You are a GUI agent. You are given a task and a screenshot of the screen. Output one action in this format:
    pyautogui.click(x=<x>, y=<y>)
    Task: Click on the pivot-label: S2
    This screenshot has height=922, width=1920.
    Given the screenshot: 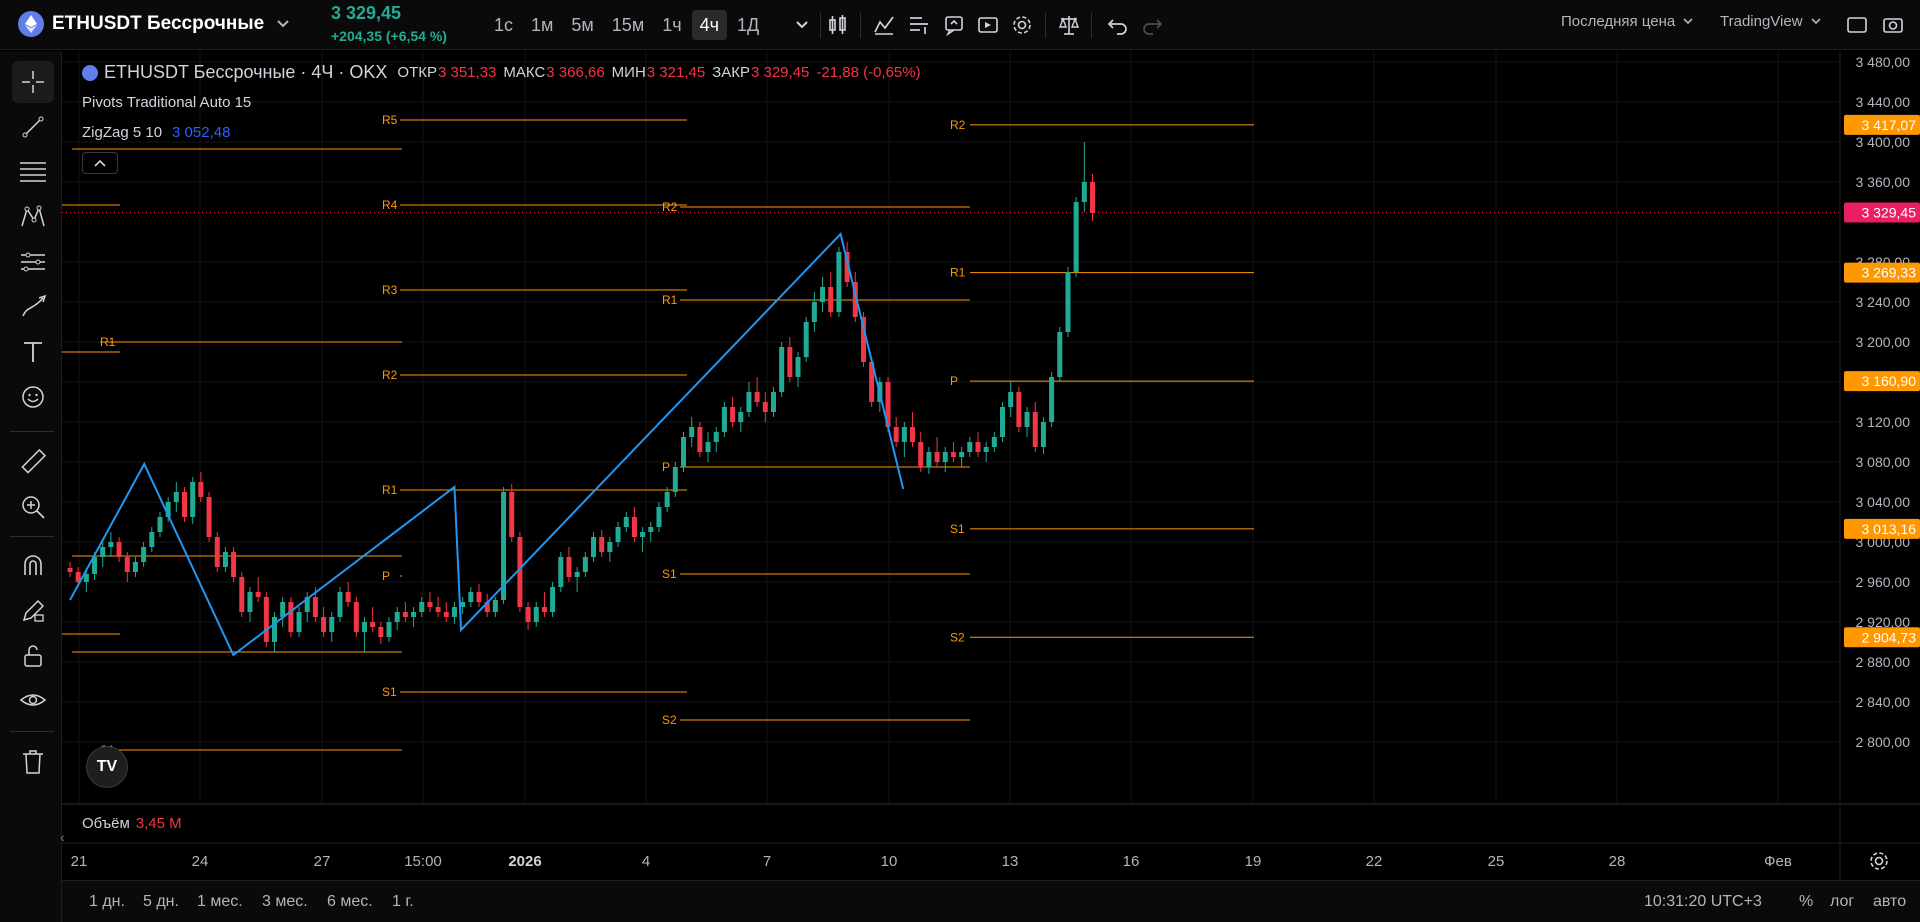 What is the action you would take?
    pyautogui.click(x=957, y=637)
    